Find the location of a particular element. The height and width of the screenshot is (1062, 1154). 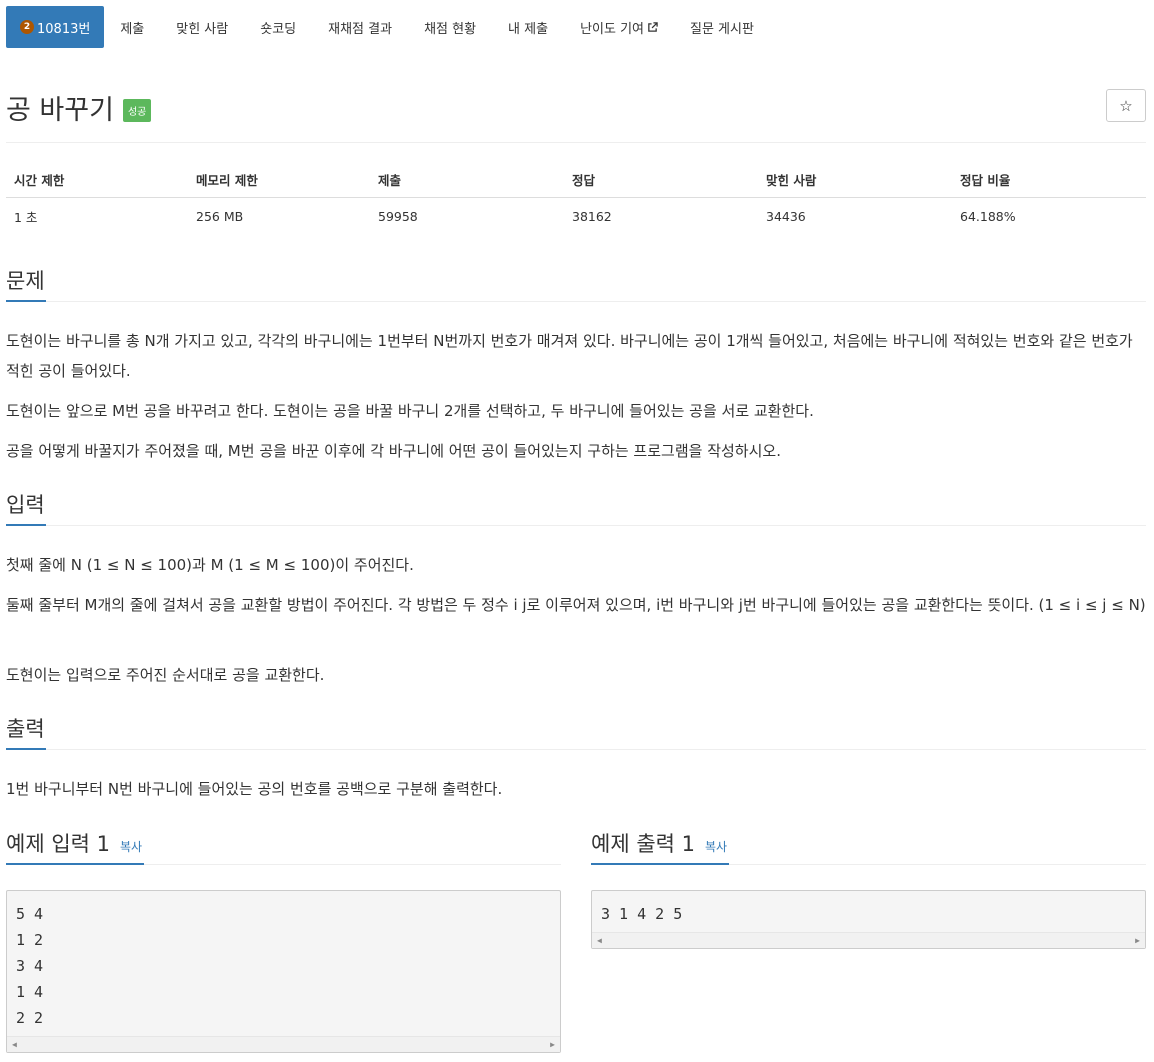

output-heading-underline is located at coordinates (26, 749).